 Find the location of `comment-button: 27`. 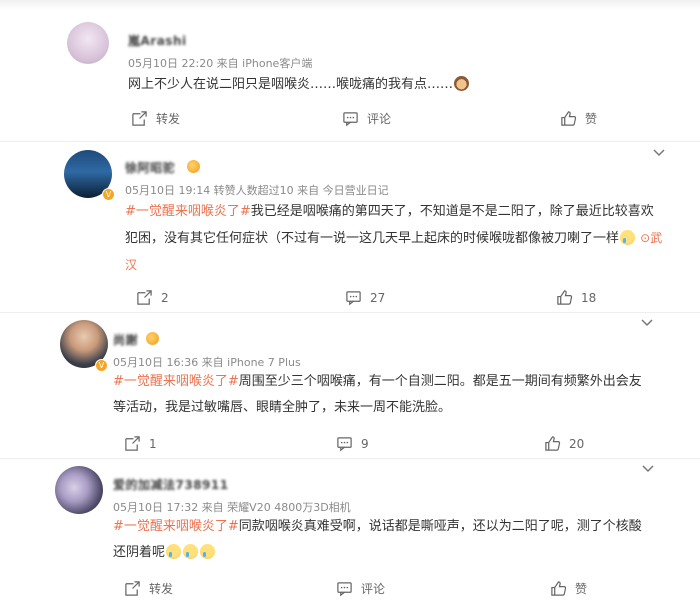

comment-button: 27 is located at coordinates (365, 297).